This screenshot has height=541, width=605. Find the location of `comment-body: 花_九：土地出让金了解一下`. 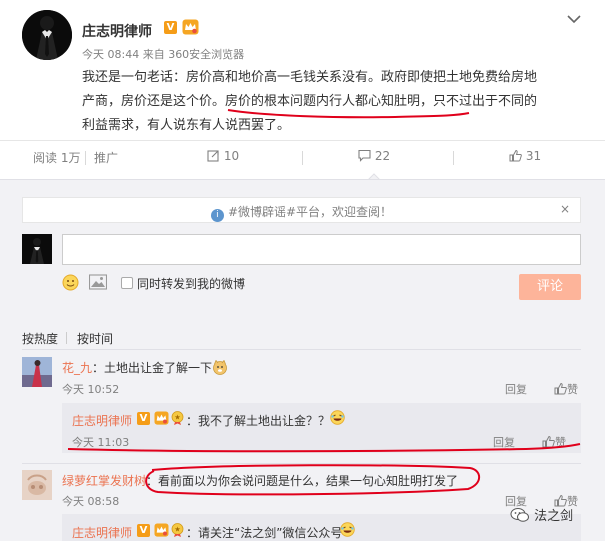

comment-body: 花_九：土地出让金了解一下 is located at coordinates (145, 367).